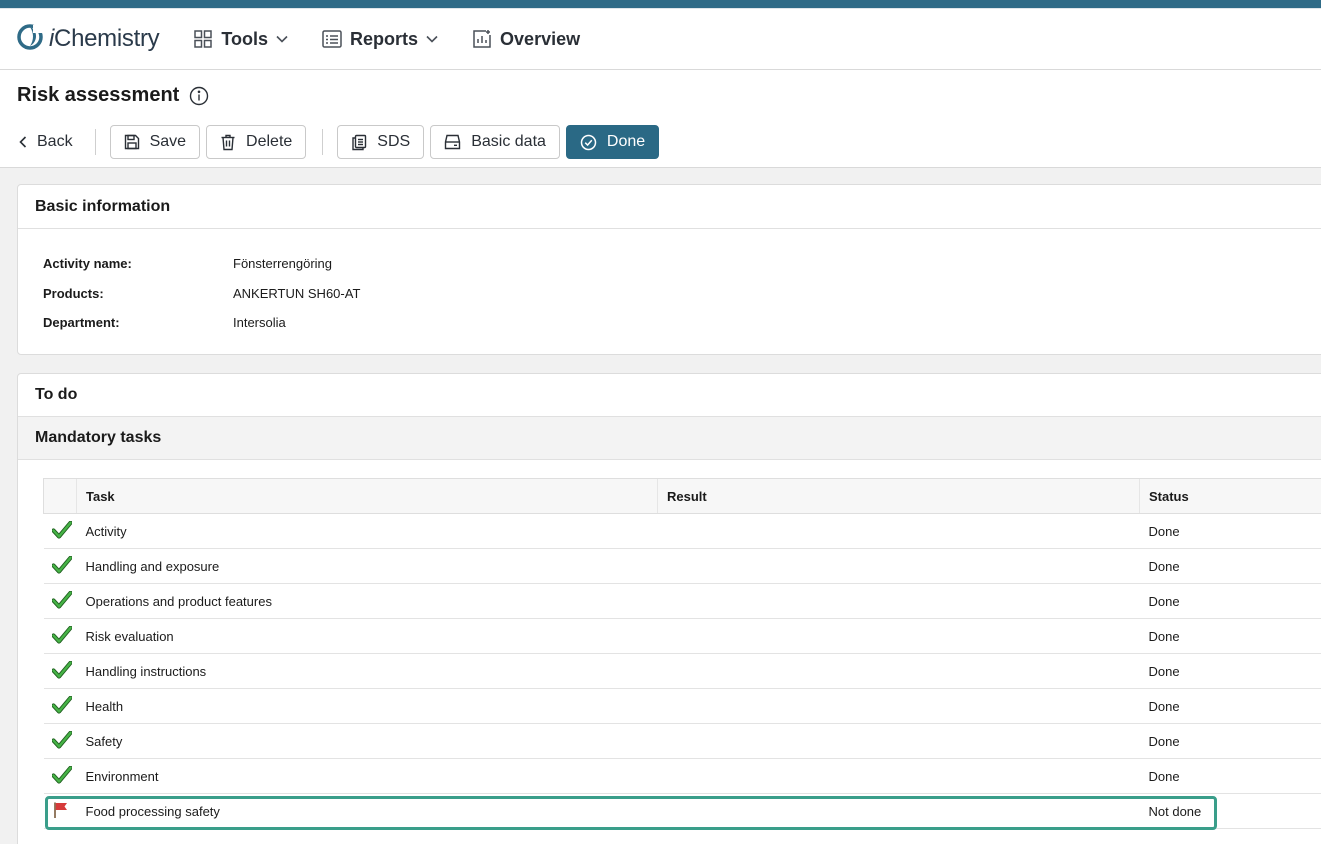 The width and height of the screenshot is (1321, 844). I want to click on task-name-cell: Operations and product features, so click(367, 601).